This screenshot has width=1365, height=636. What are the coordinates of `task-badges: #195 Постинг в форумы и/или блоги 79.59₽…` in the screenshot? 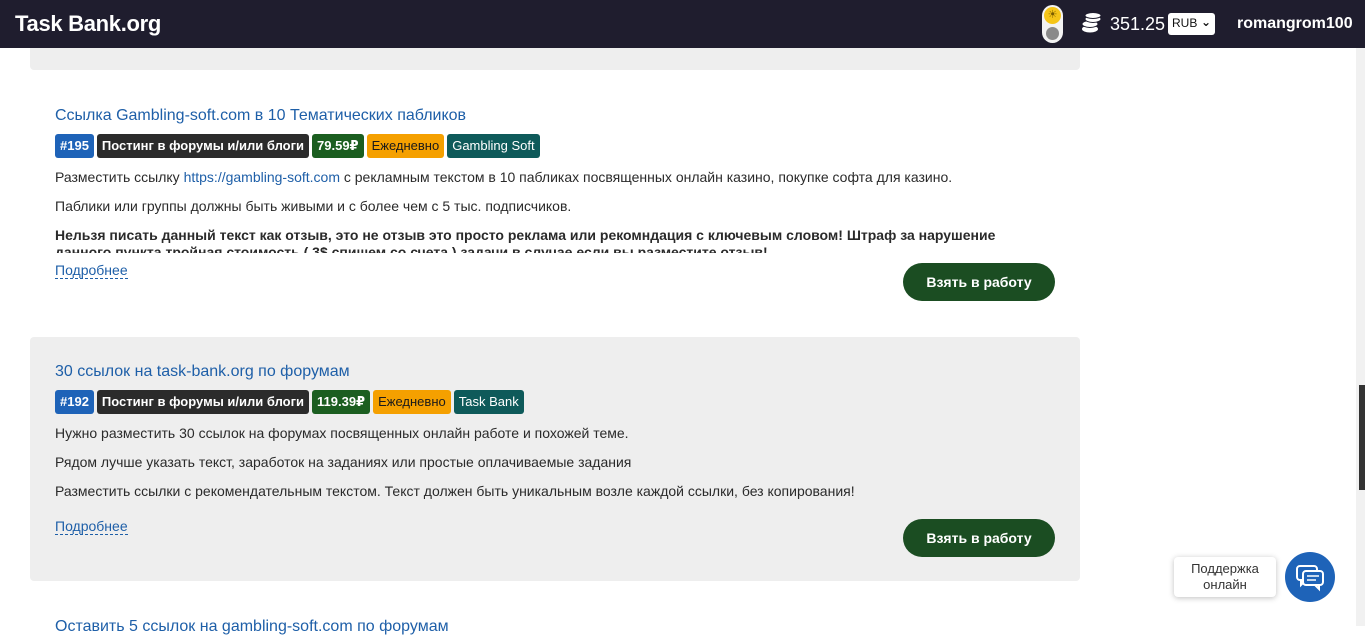 It's located at (297, 146).